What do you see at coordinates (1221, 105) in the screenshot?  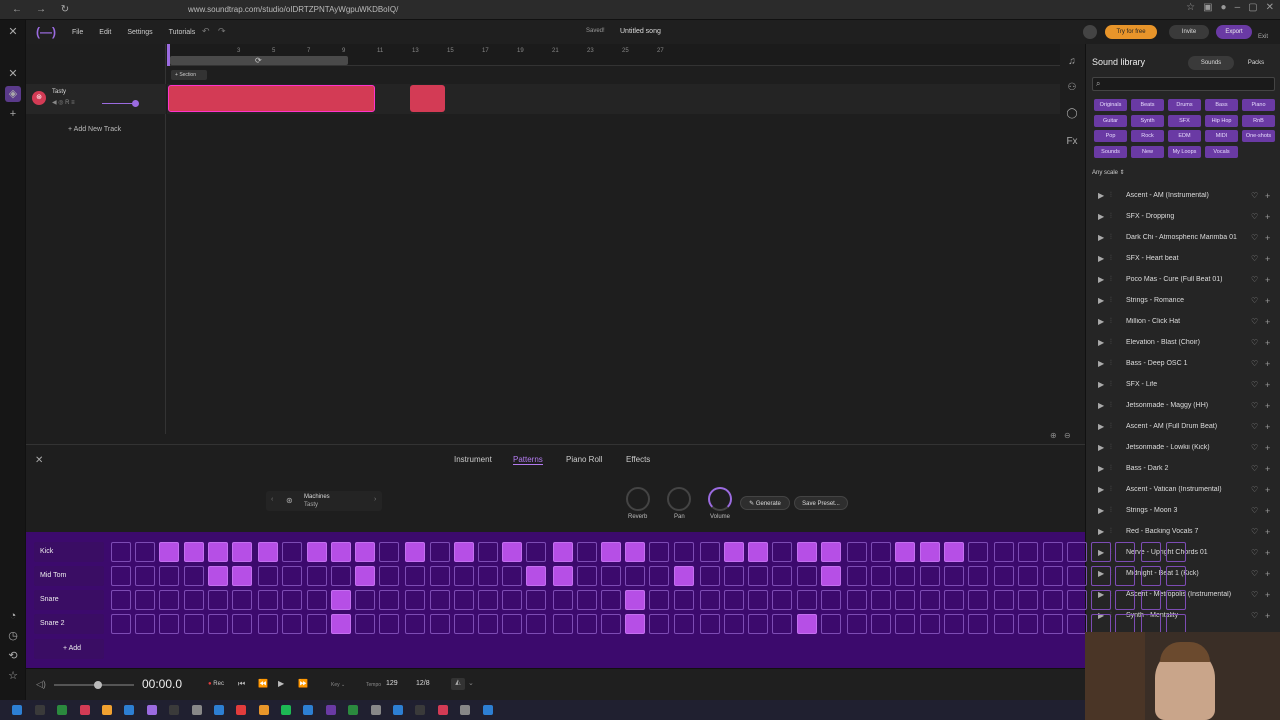 I see `library-tag: Bass` at bounding box center [1221, 105].